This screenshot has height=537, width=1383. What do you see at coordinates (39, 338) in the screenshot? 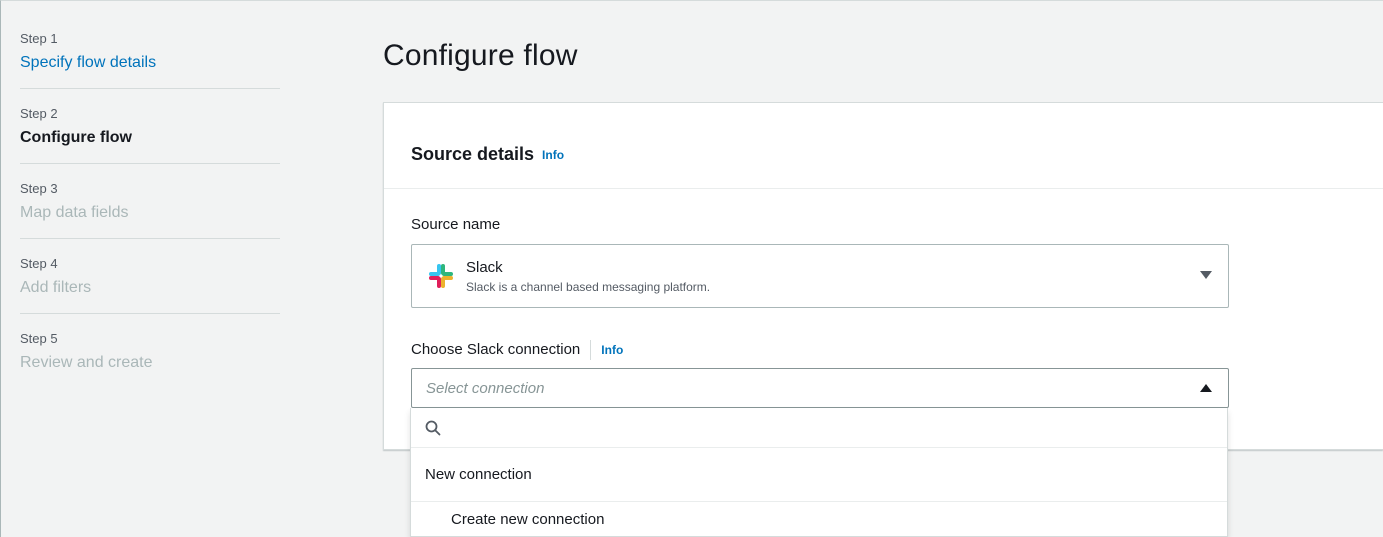
I see `step-number: Step 5` at bounding box center [39, 338].